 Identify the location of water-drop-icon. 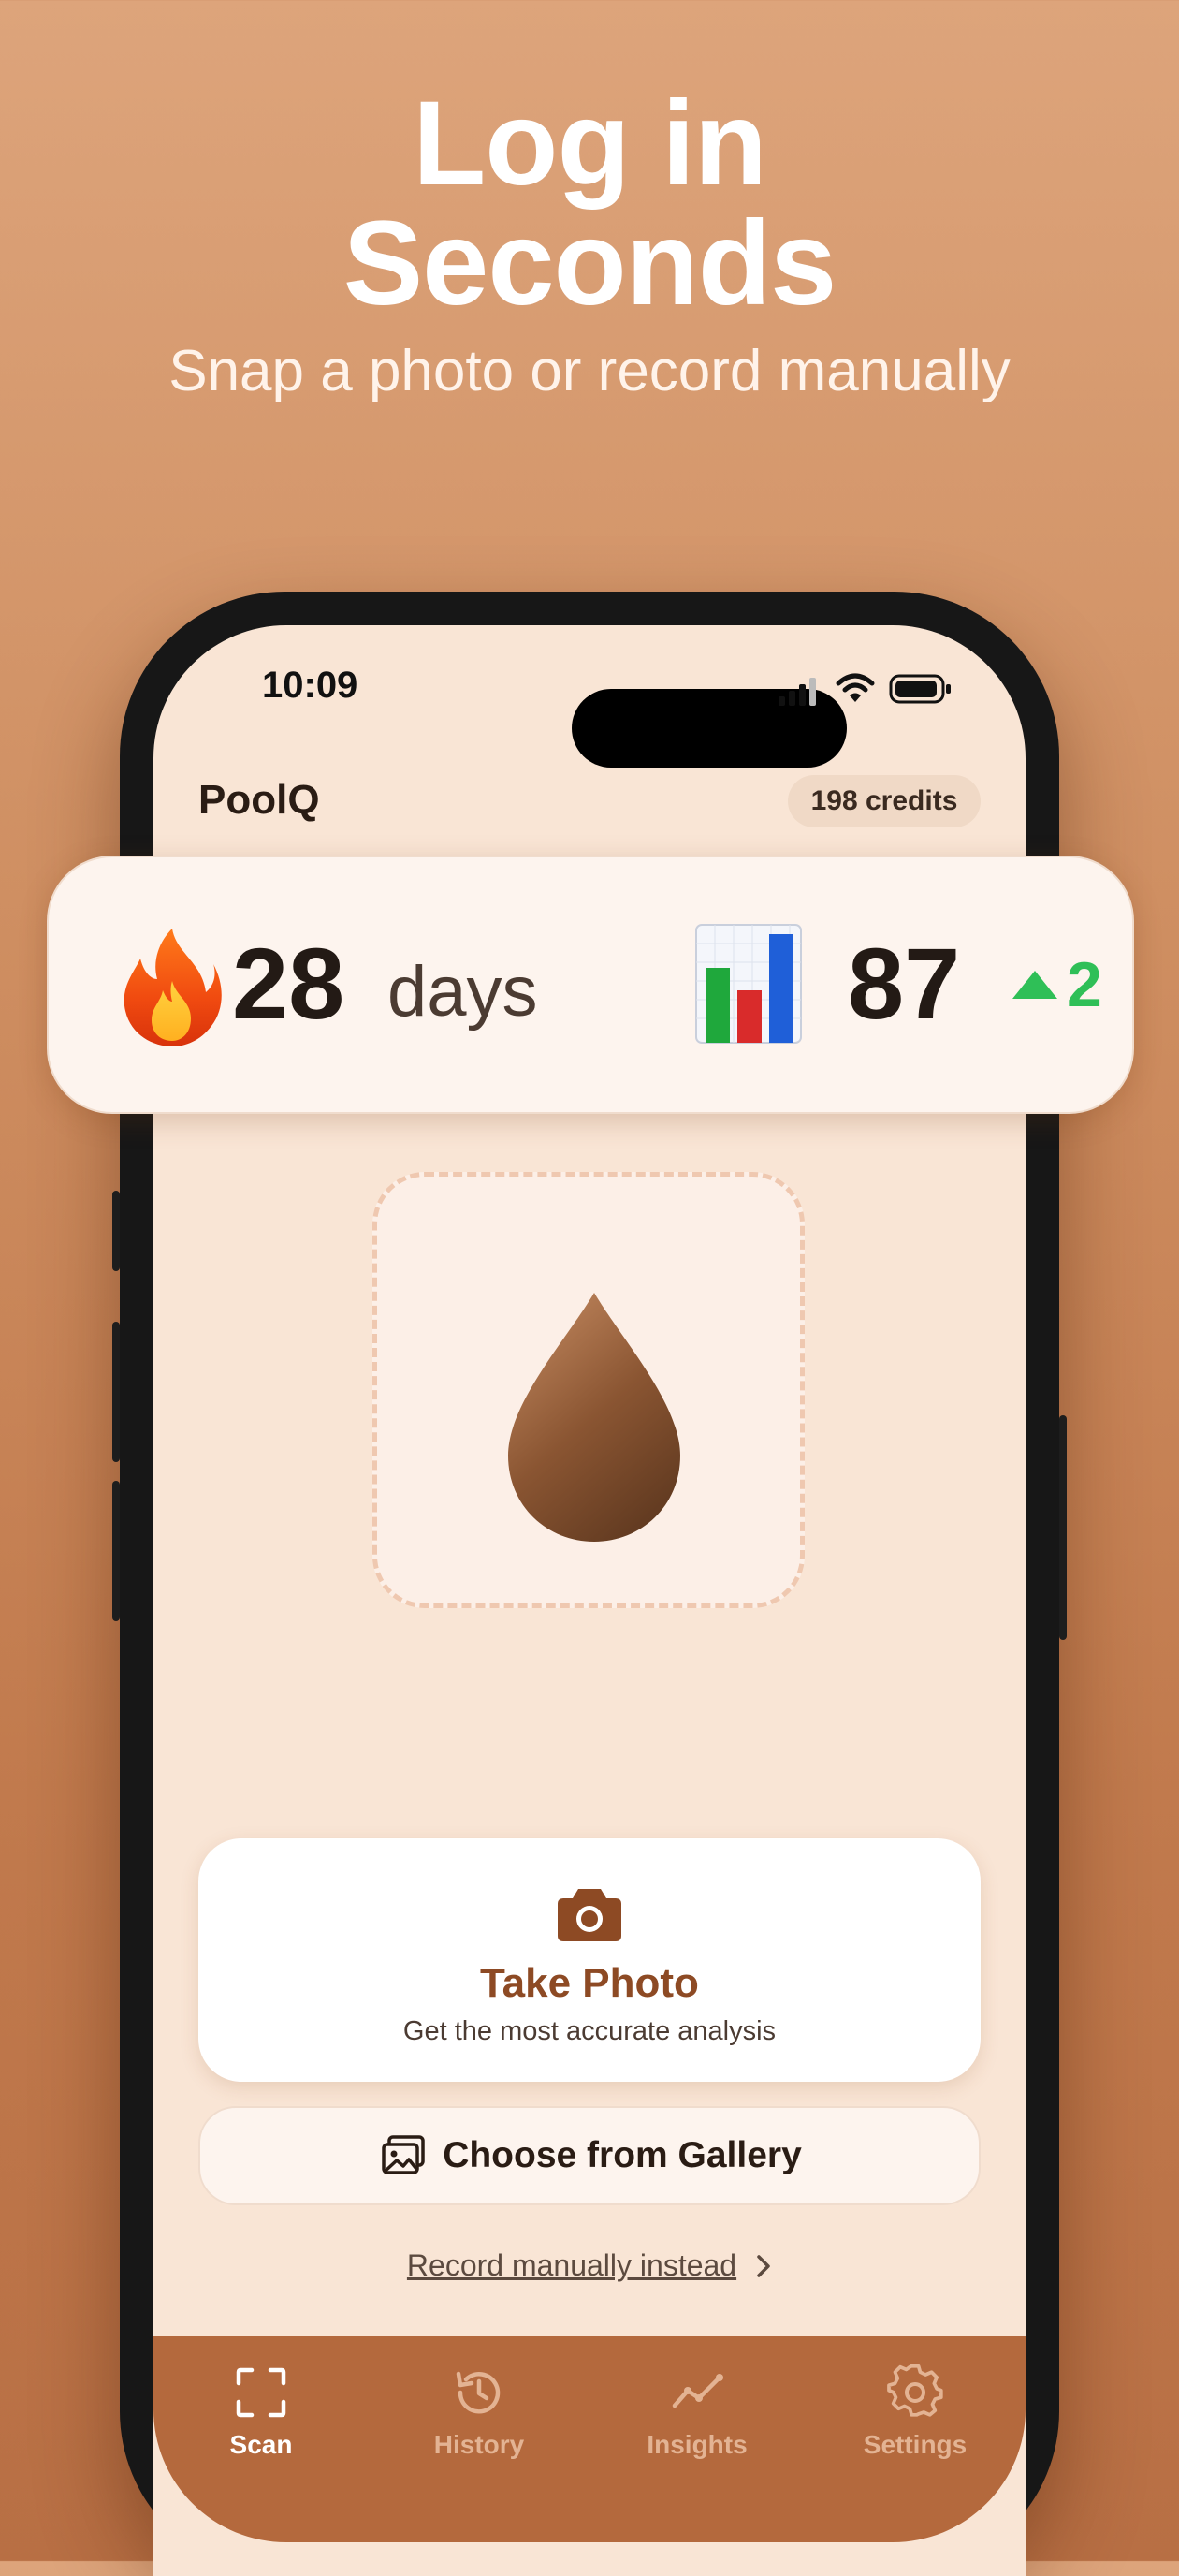
(594, 1417).